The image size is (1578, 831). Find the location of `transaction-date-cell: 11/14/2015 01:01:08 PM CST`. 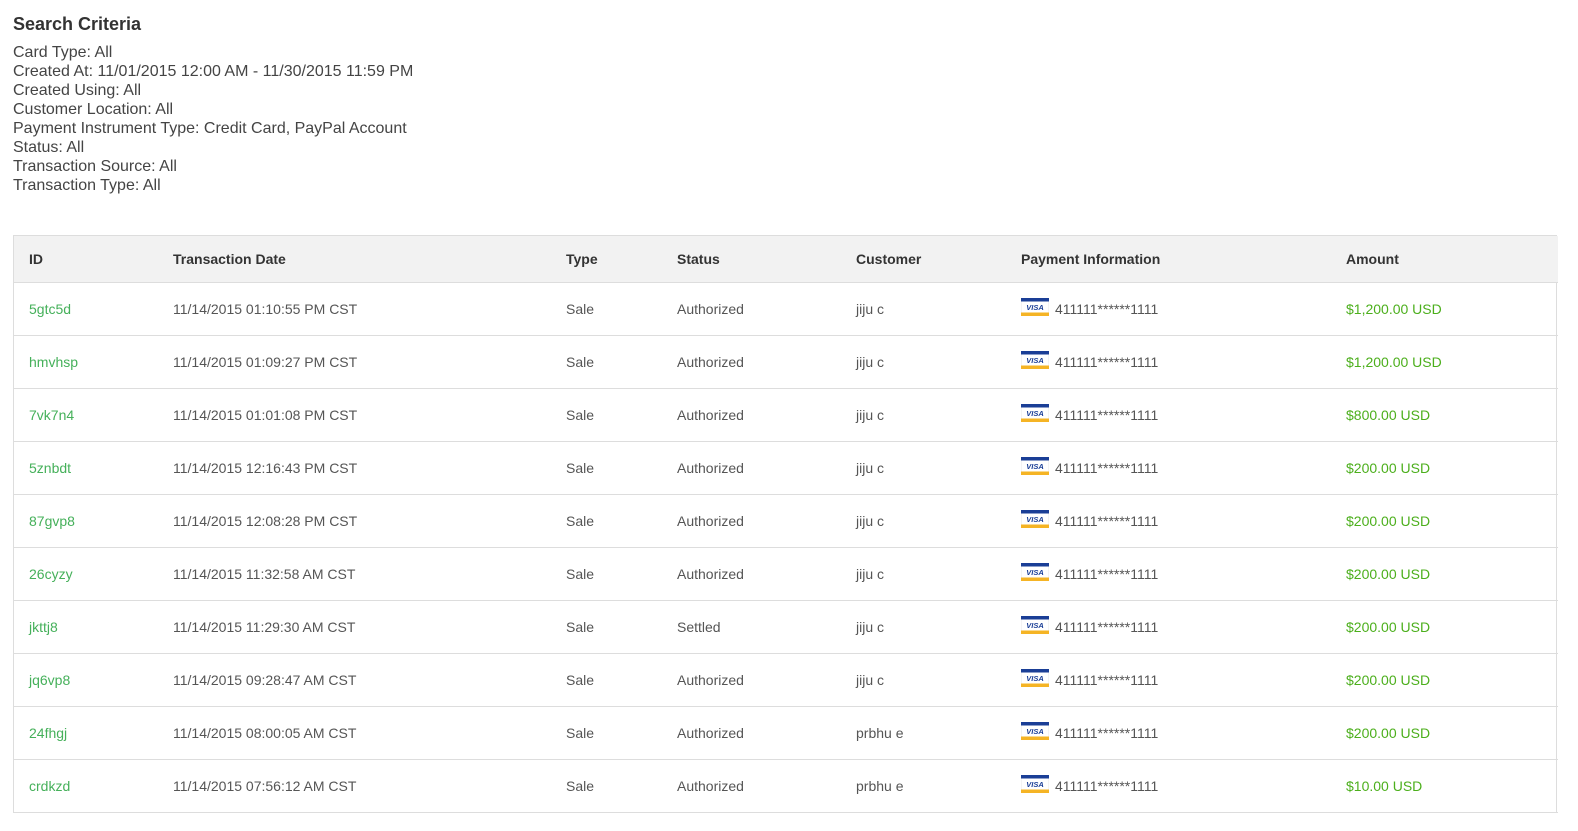

transaction-date-cell: 11/14/2015 01:01:08 PM CST is located at coordinates (265, 414).